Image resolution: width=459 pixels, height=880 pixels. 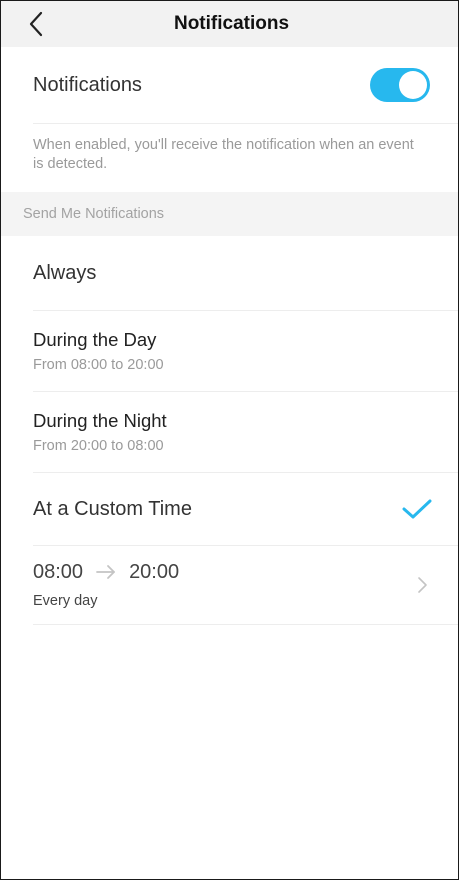 I want to click on option-label: During the Day, so click(x=95, y=339).